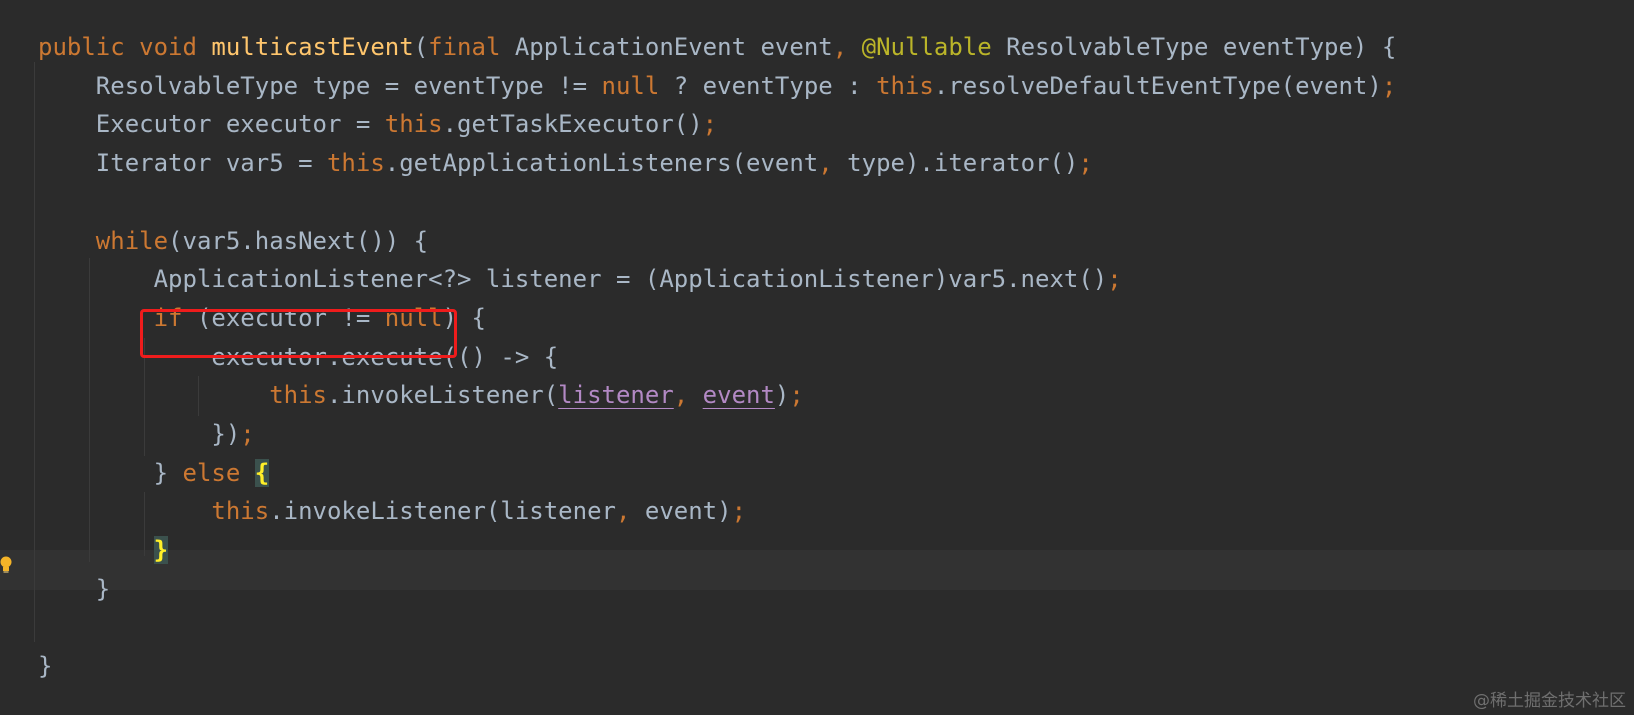 Image resolution: width=1634 pixels, height=715 pixels. I want to click on code-token: ), so click(782, 395).